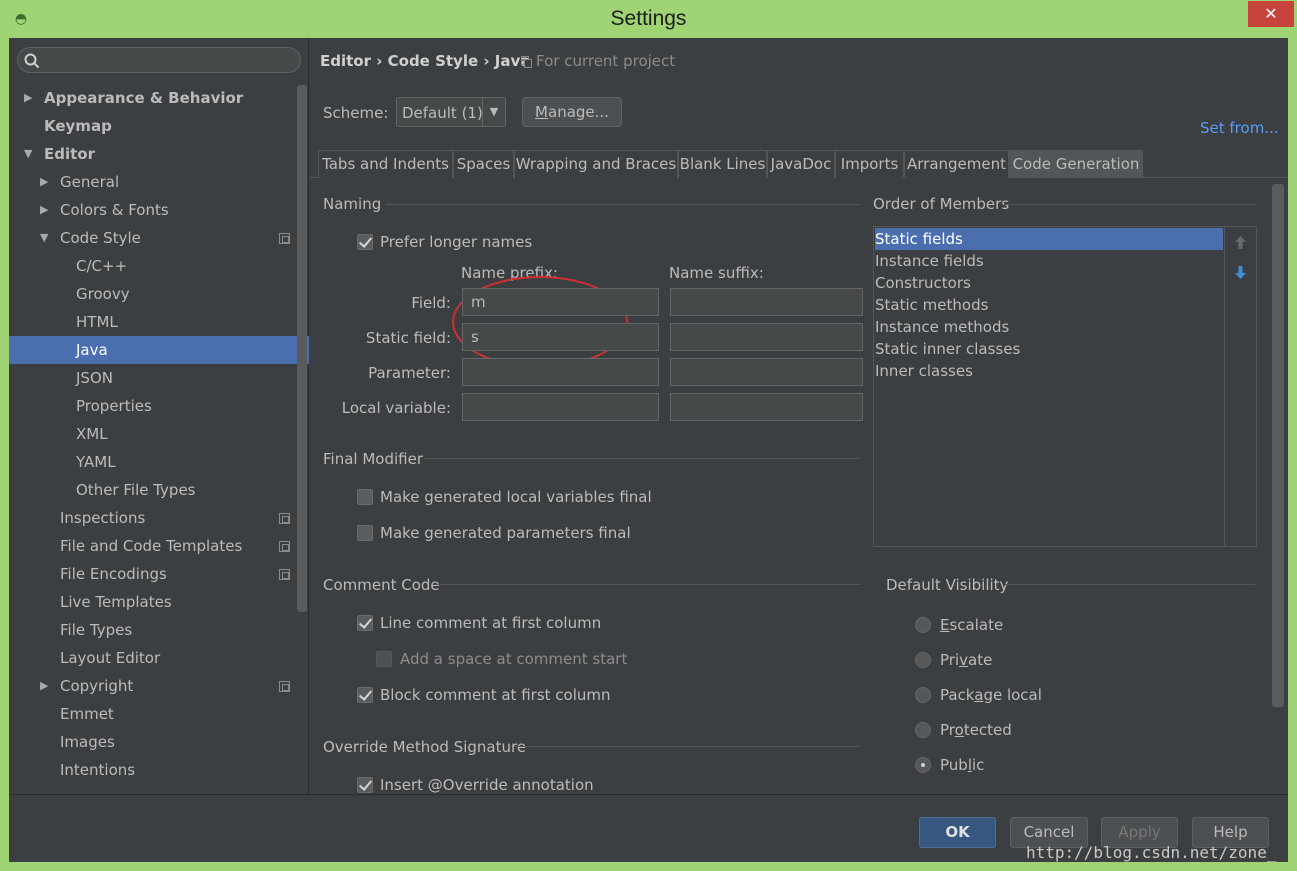 This screenshot has width=1297, height=871. Describe the element at coordinates (560, 407) in the screenshot. I see `local-variable-prefix-input` at that location.